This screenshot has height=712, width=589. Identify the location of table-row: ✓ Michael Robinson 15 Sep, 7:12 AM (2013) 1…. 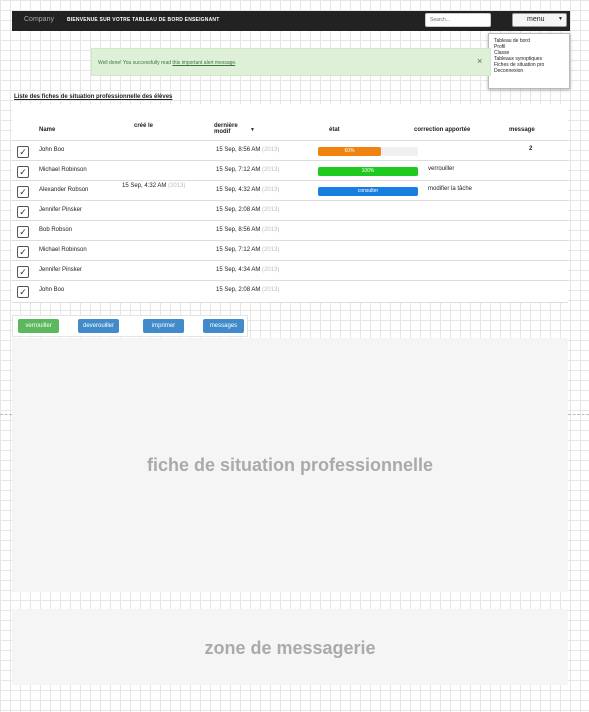
(290, 170).